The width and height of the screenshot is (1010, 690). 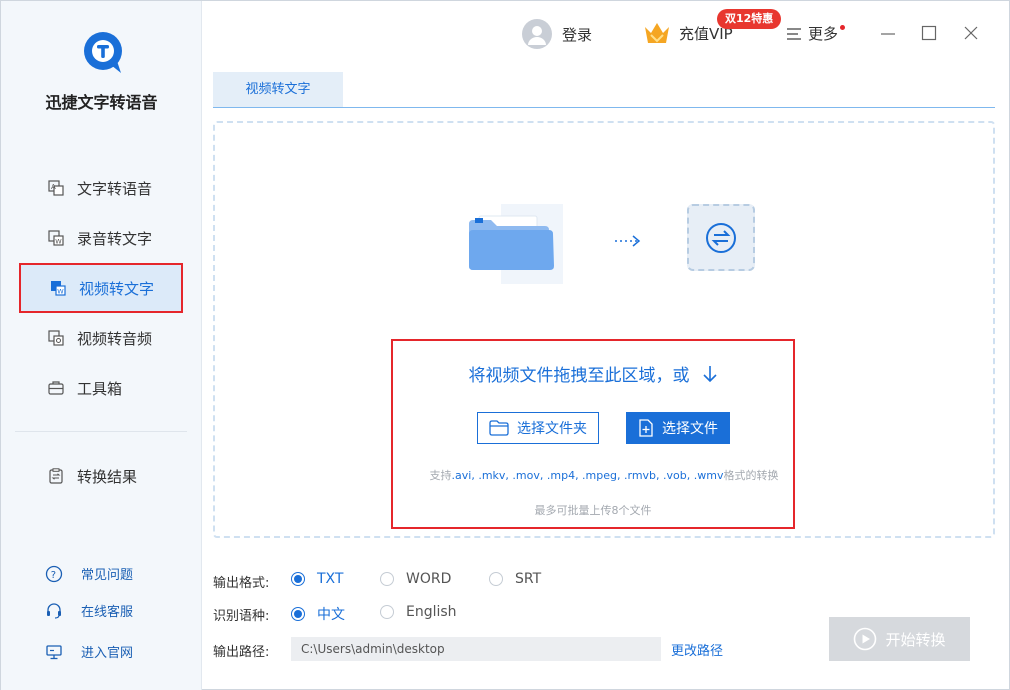 I want to click on radio-label: 中文, so click(x=331, y=615).